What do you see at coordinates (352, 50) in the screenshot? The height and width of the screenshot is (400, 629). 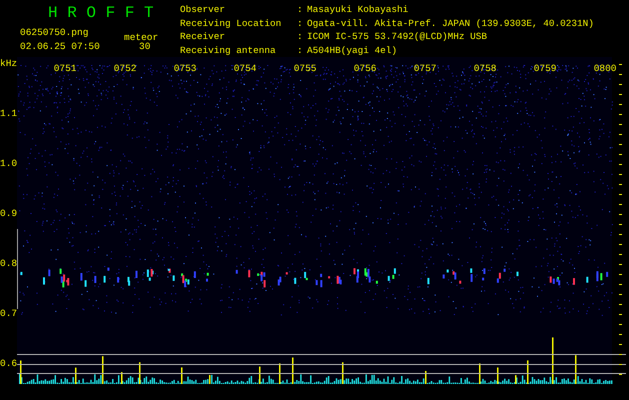 I see `info-value: A504HB(yagi 4el)` at bounding box center [352, 50].